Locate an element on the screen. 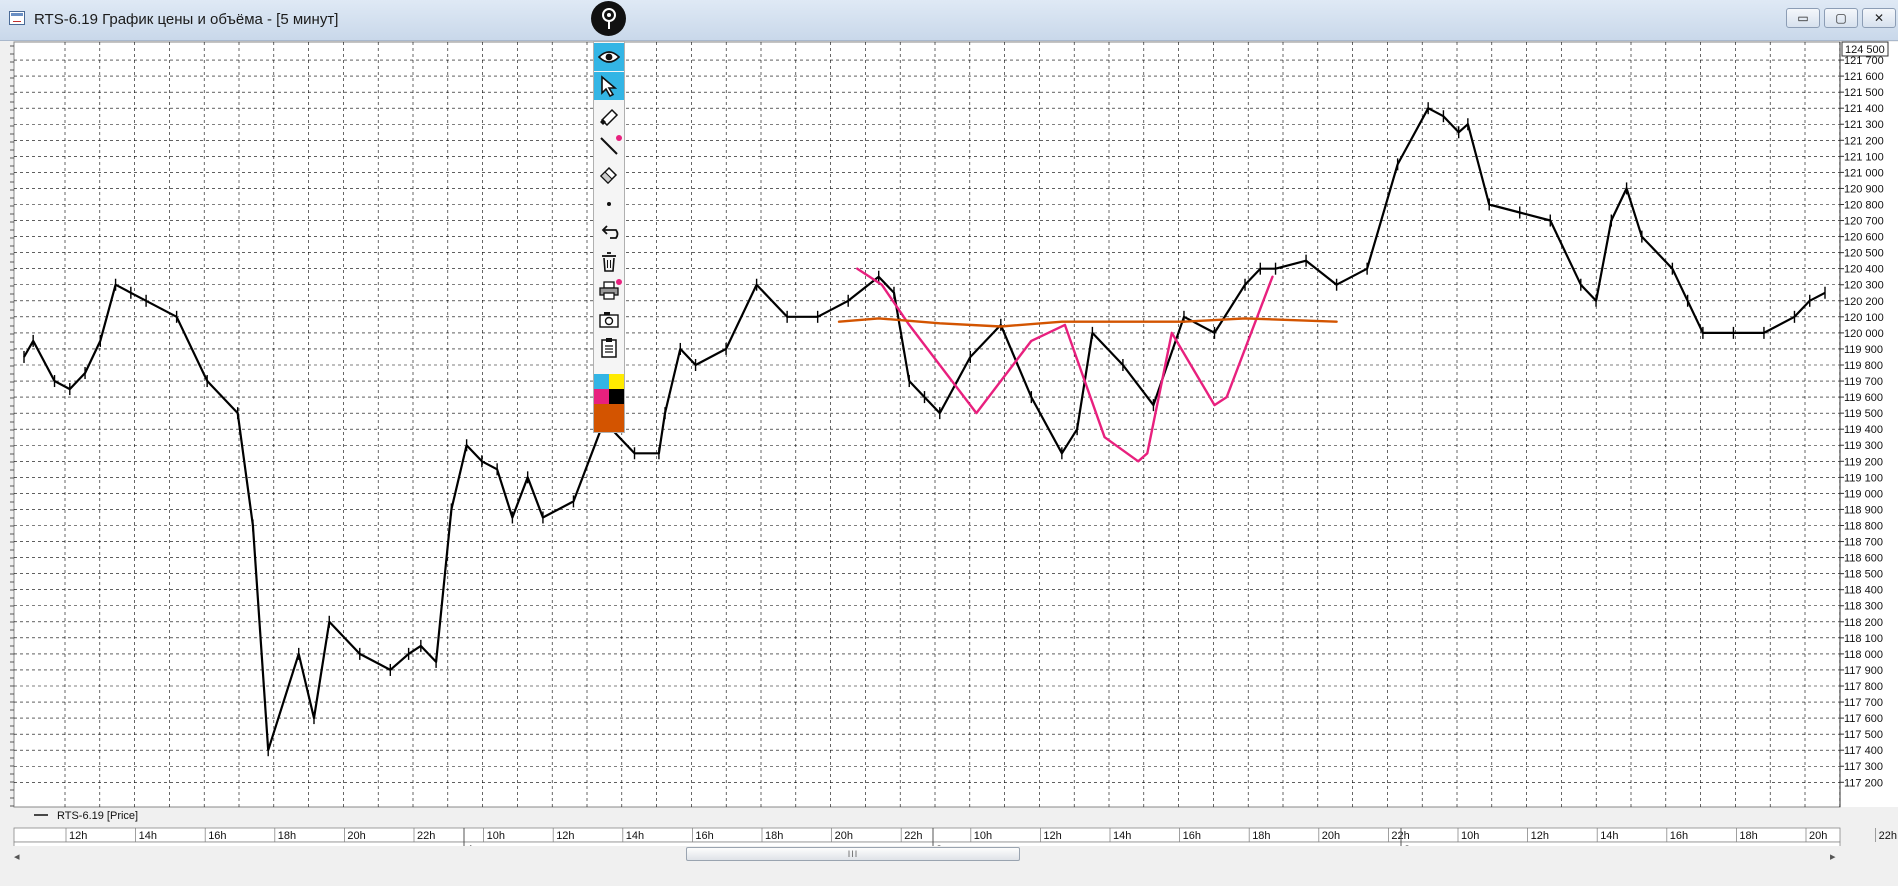  cursor-icon is located at coordinates (609, 86).